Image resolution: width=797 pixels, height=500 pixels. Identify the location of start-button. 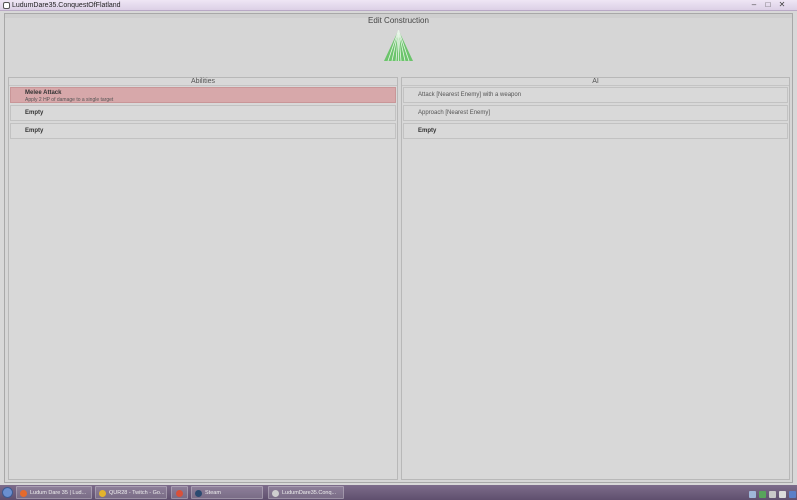
(7, 492).